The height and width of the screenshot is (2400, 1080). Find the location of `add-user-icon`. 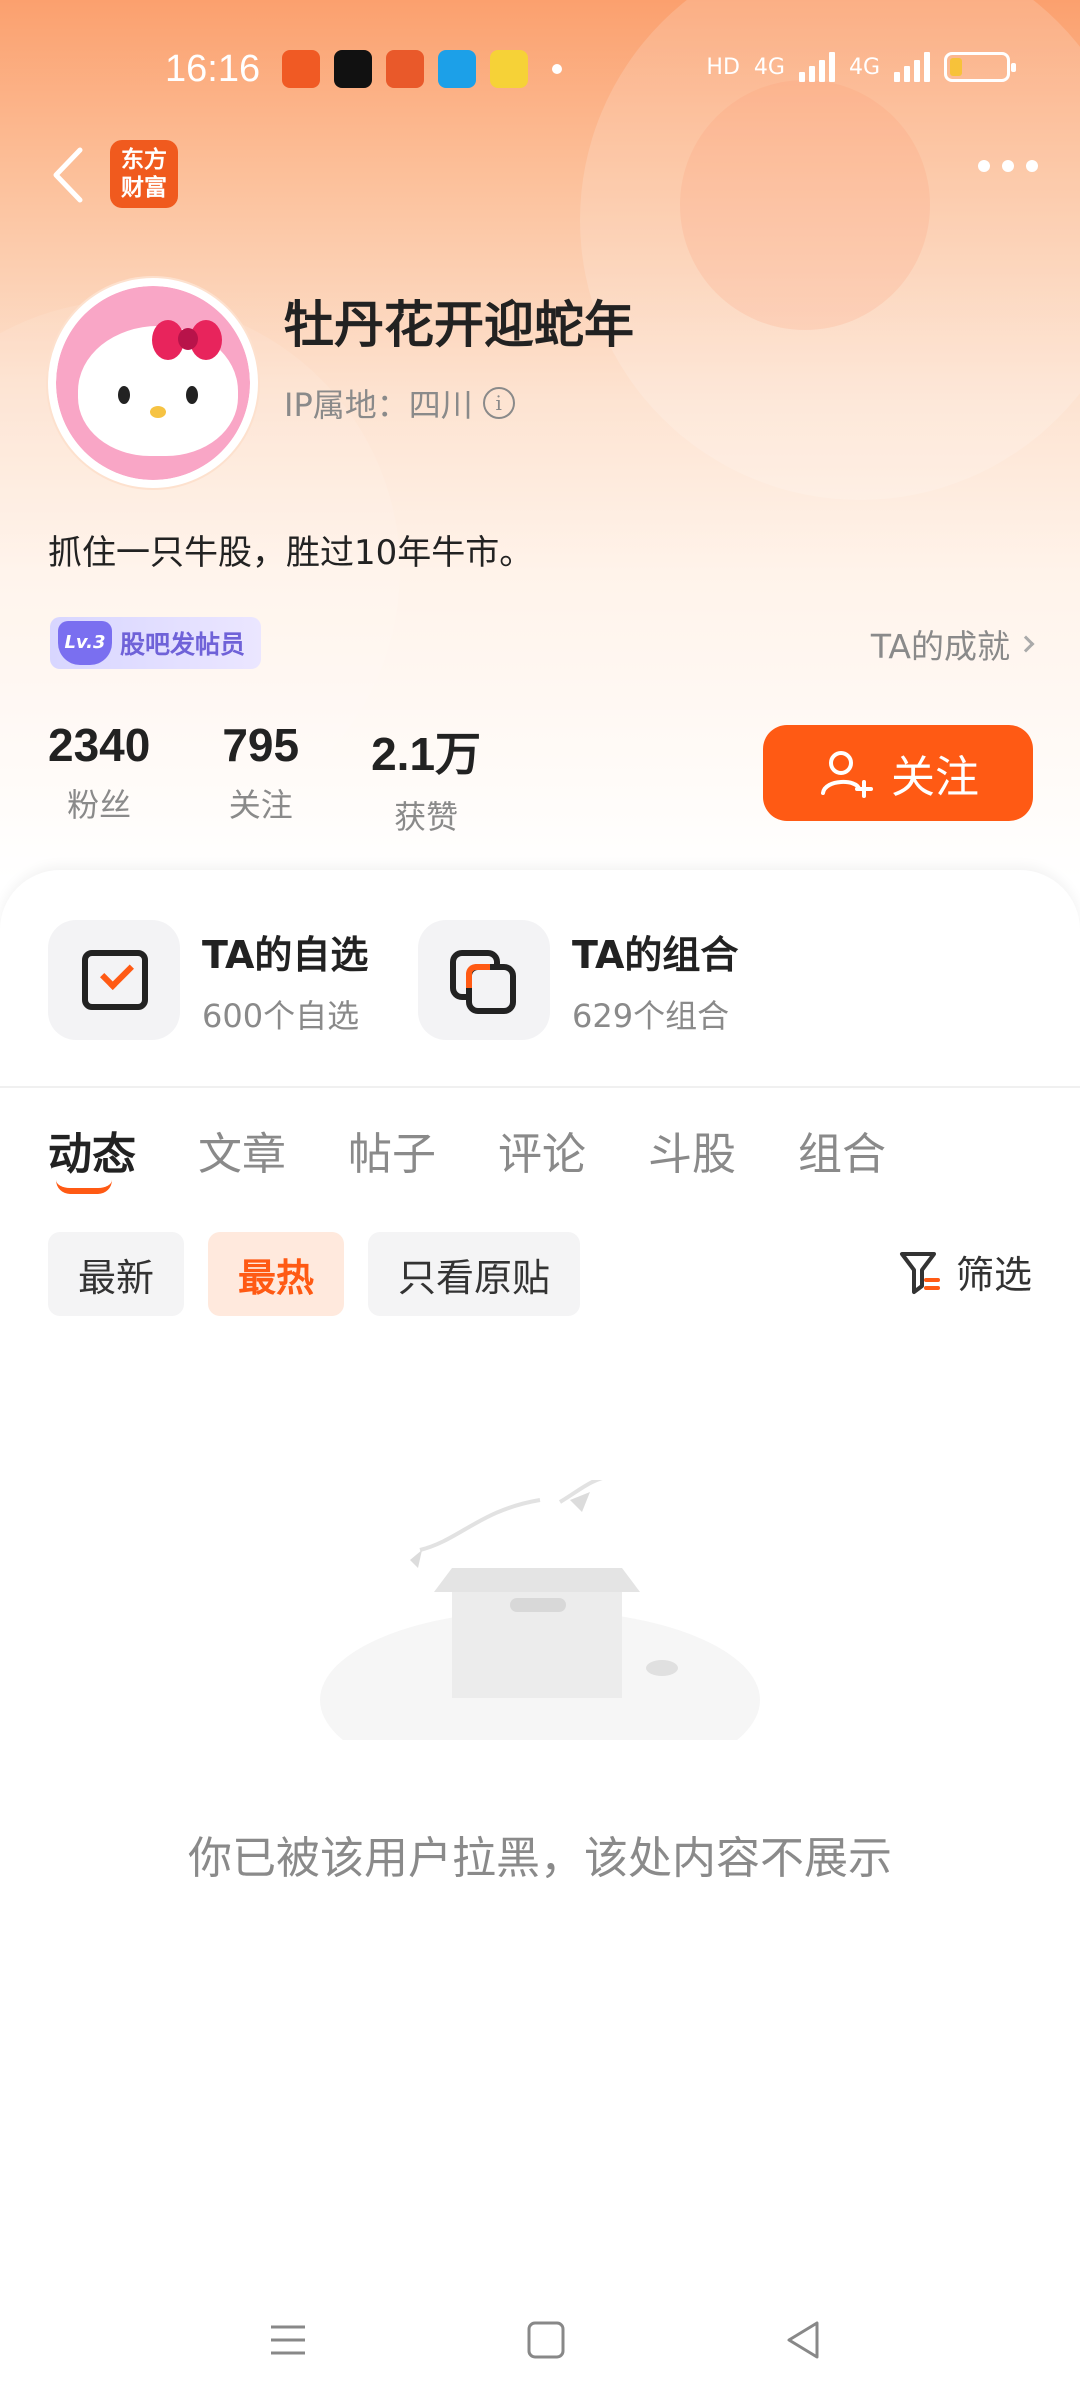

add-user-icon is located at coordinates (847, 774).